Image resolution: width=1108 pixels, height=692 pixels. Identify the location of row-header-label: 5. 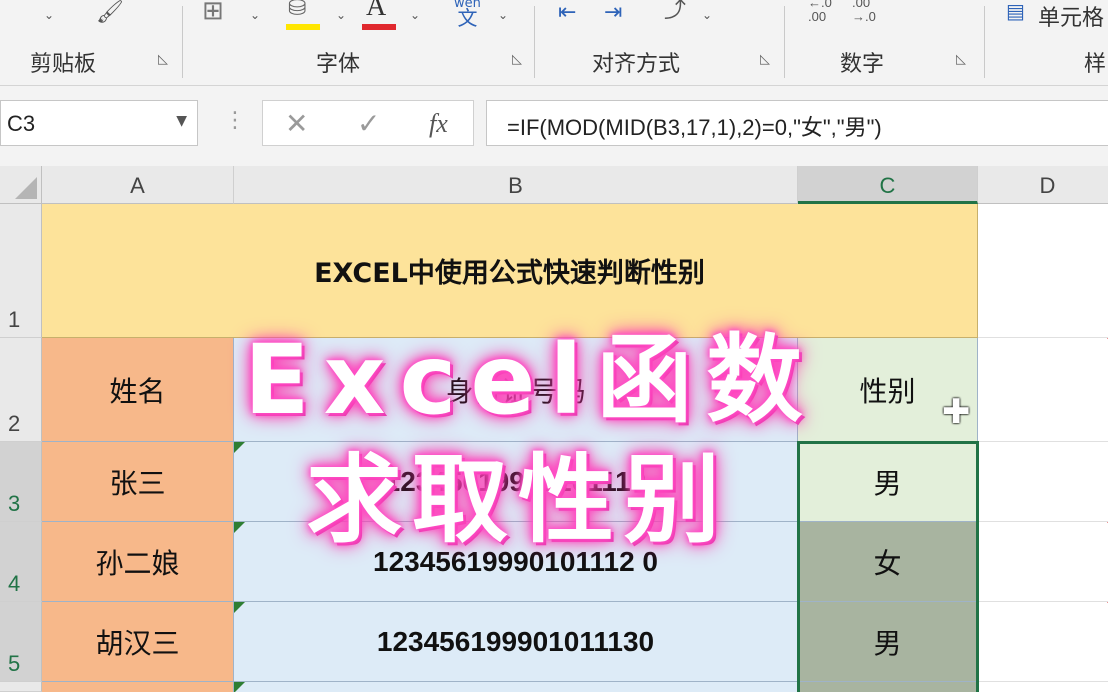
(14, 663).